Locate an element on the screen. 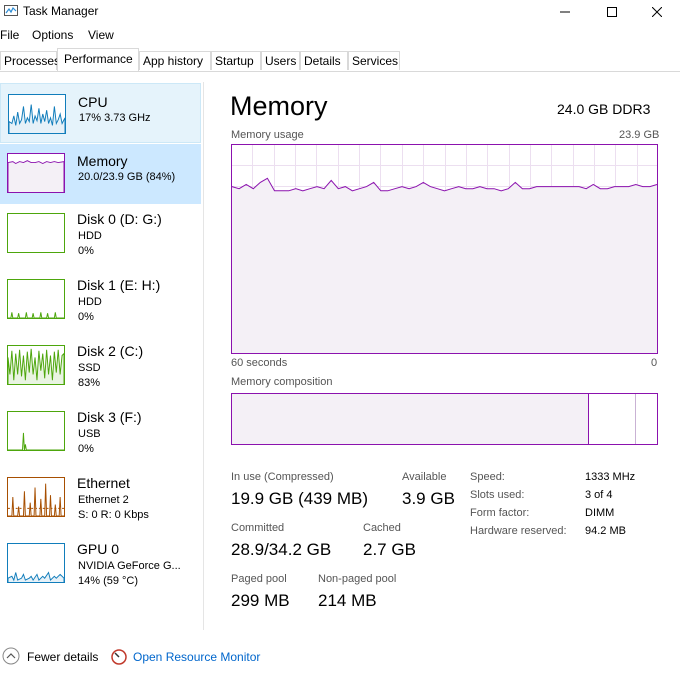 Image resolution: width=680 pixels, height=681 pixels. sidebar-item-disk3: Disk 3 (F:) USB 0% is located at coordinates (100, 436).